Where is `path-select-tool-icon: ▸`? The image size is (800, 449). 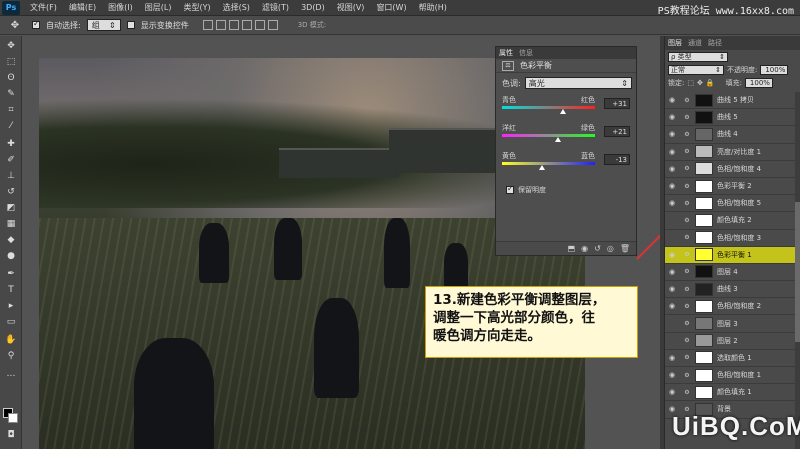
path-select-tool-icon: ▸ is located at coordinates (11, 306).